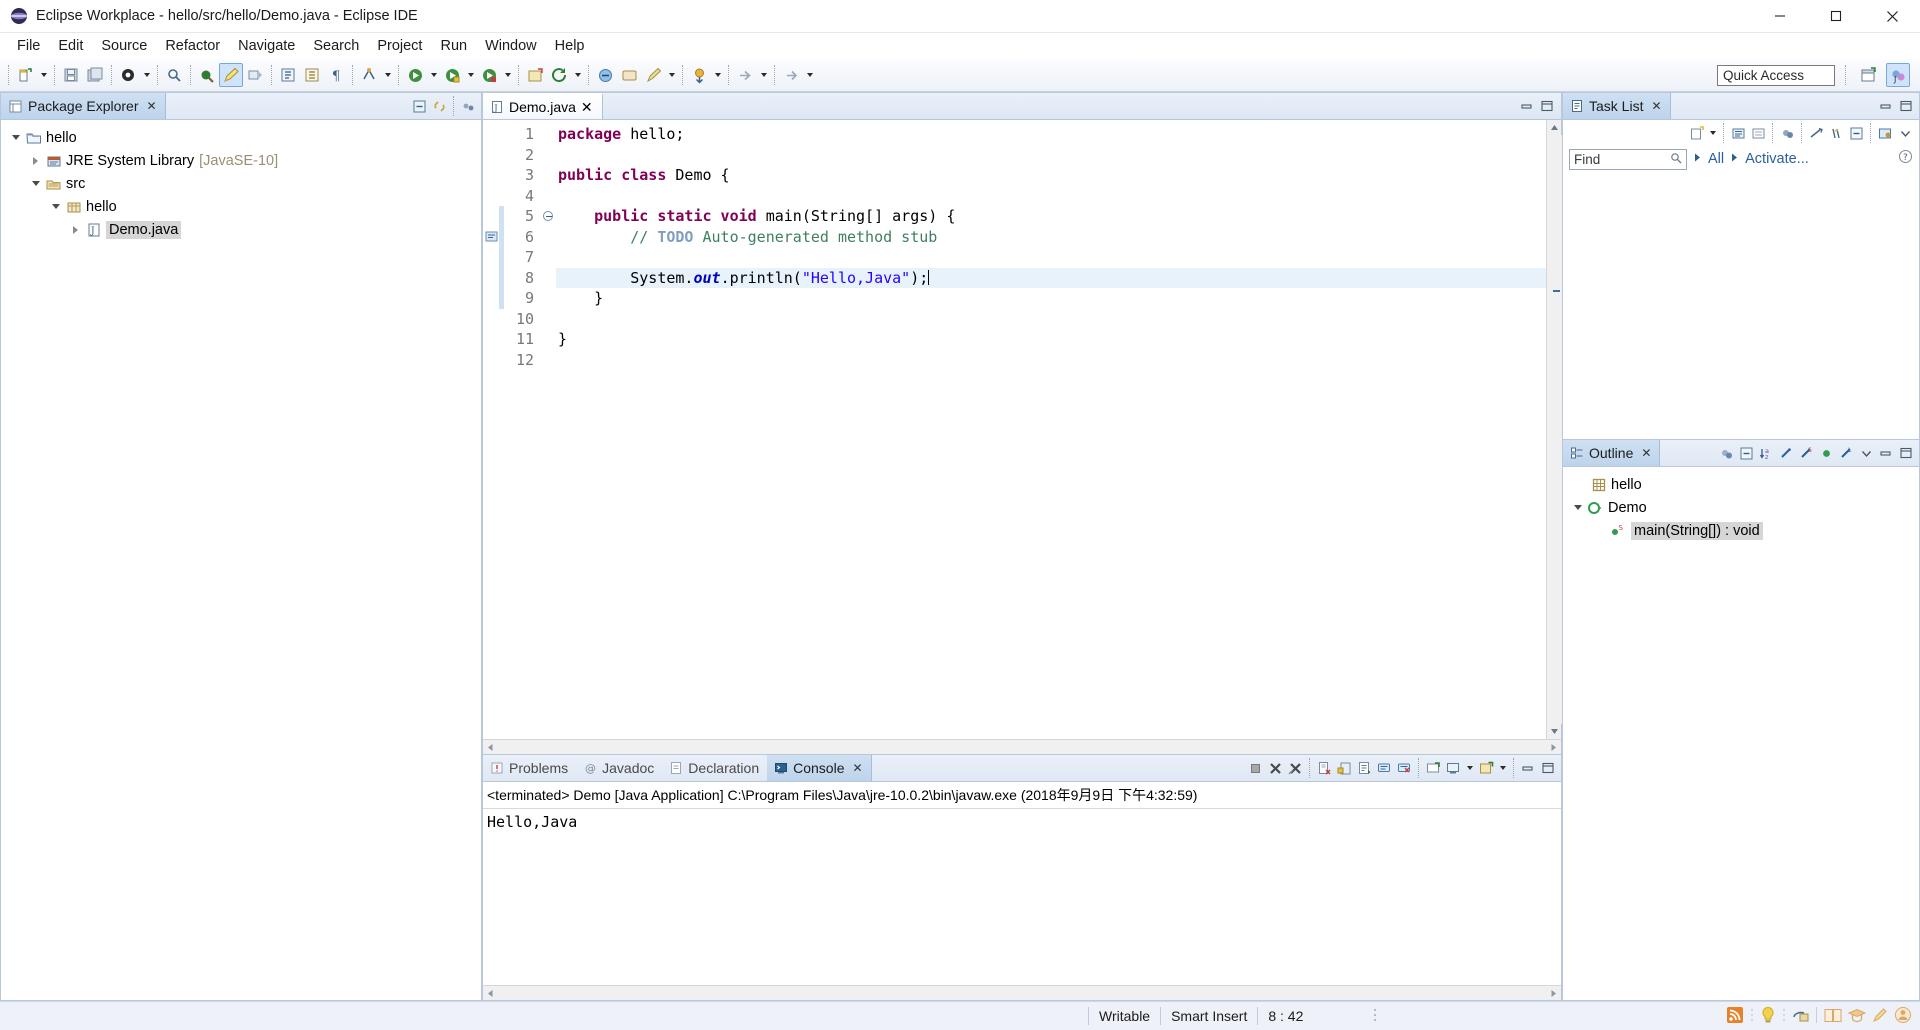  Describe the element at coordinates (312, 75) in the screenshot. I see `previous-annotation-icon` at that location.